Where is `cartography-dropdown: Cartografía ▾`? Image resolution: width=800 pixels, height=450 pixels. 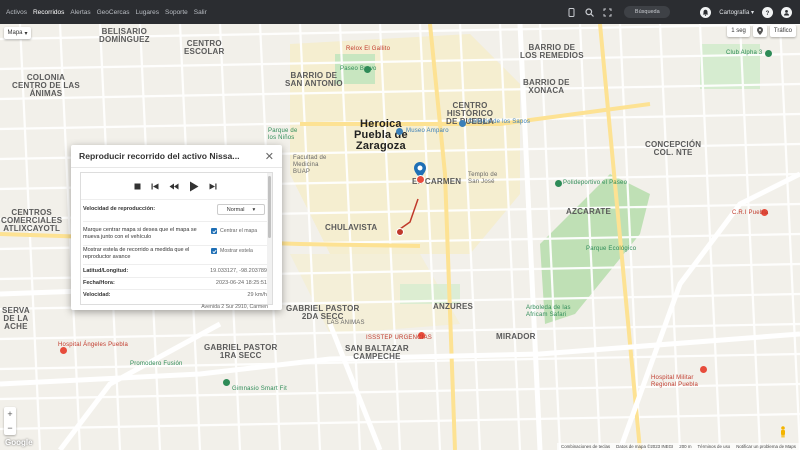 cartography-dropdown: Cartografía ▾ is located at coordinates (736, 12).